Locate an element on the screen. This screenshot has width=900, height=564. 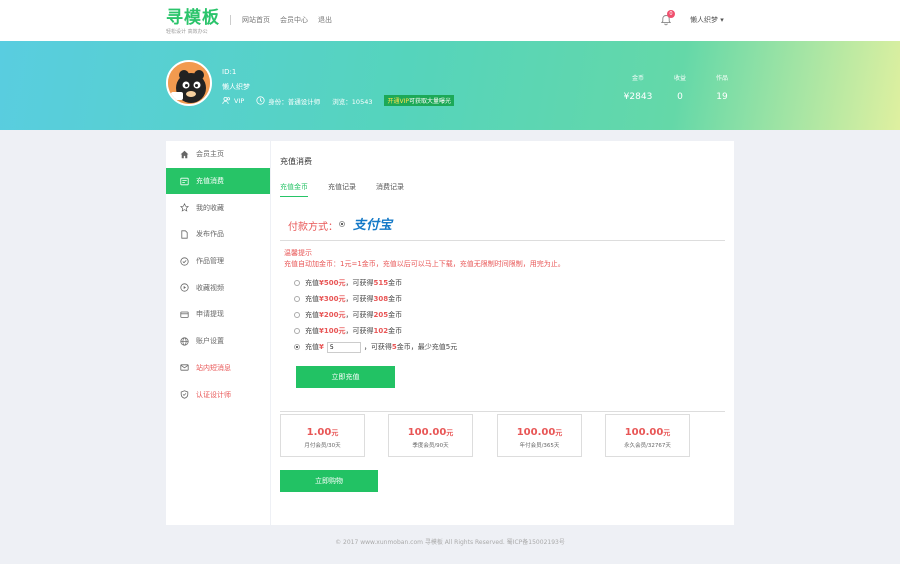
stat-earnings: 收益 0 is located at coordinates (680, 92).